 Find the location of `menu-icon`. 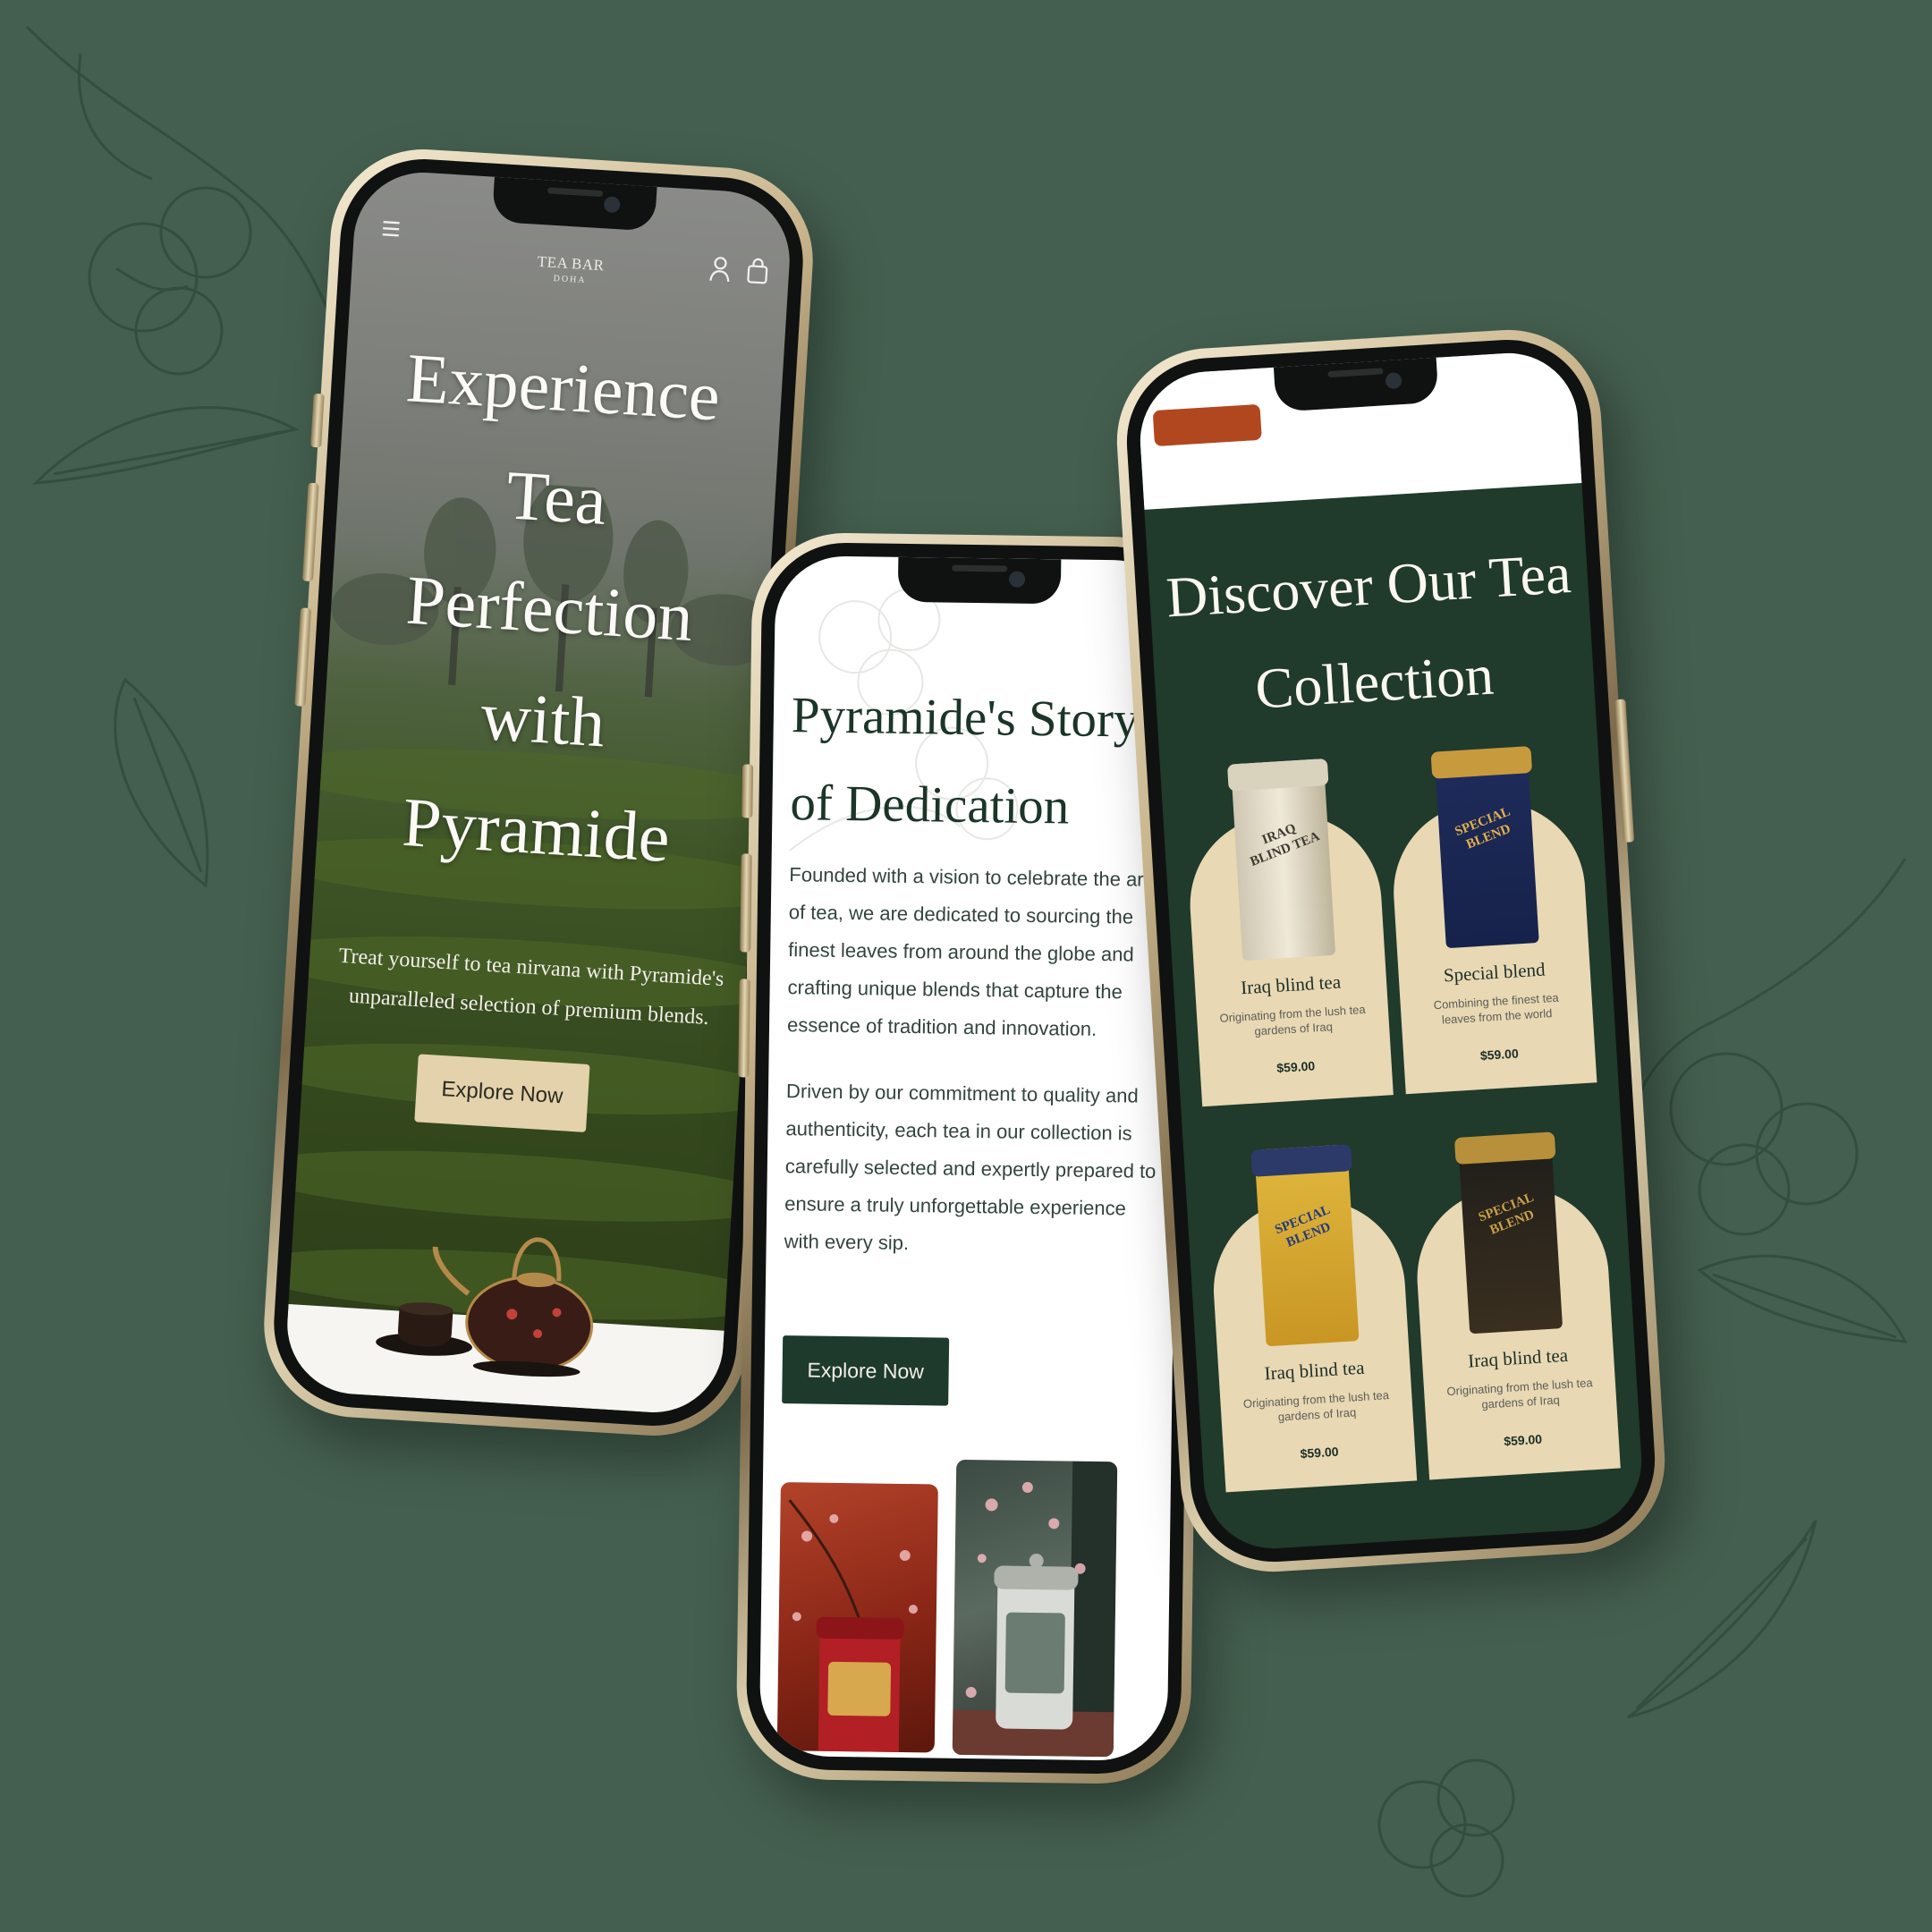

menu-icon is located at coordinates (391, 229).